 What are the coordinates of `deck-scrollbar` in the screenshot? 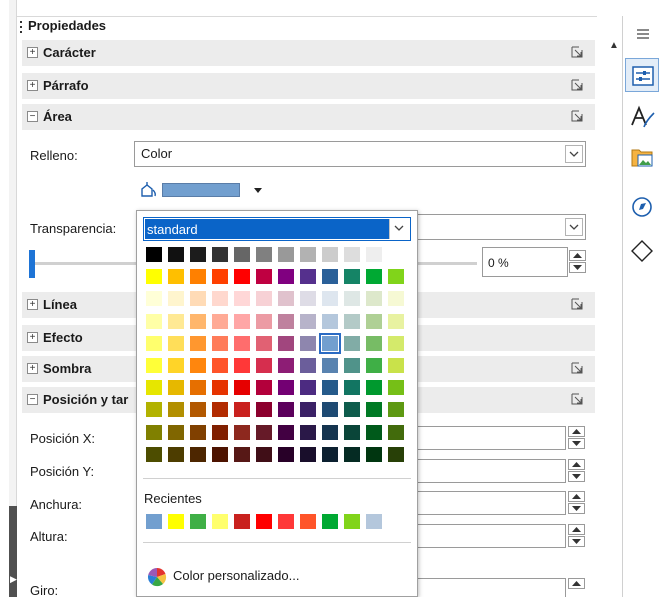 It's located at (604, 306).